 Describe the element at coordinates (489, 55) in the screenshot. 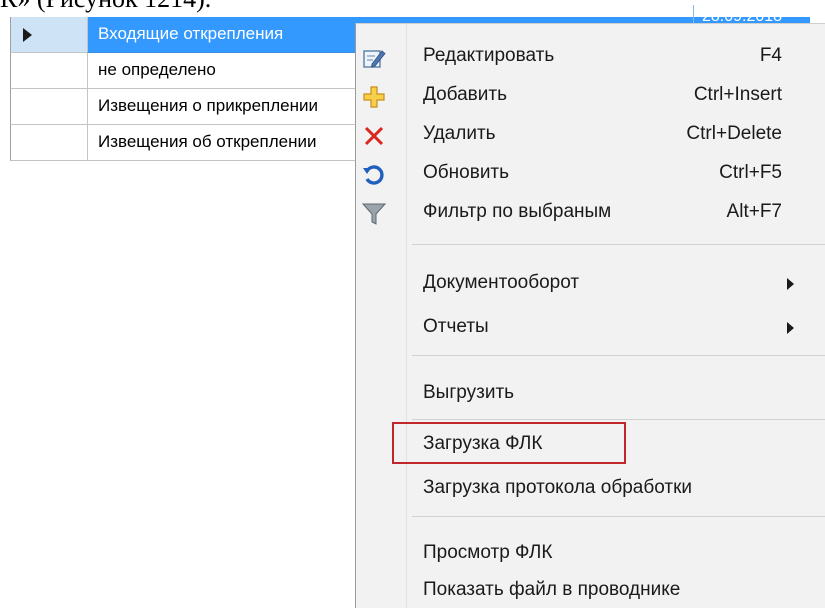

I see `menu-item-label: Редактировать` at that location.